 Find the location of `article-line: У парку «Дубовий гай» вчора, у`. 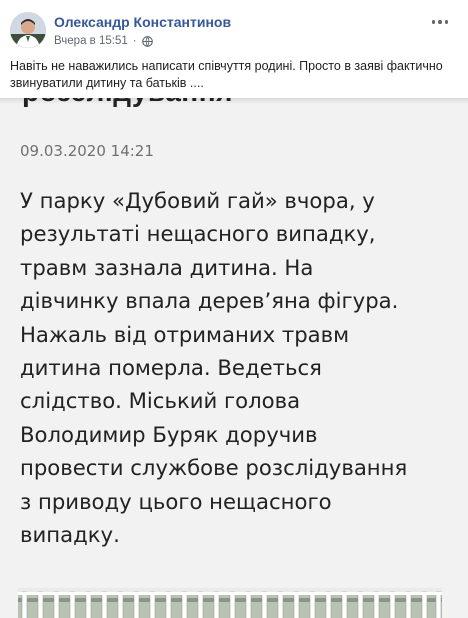

article-line: У парку «Дубовий гай» вчора, у is located at coordinates (197, 200).